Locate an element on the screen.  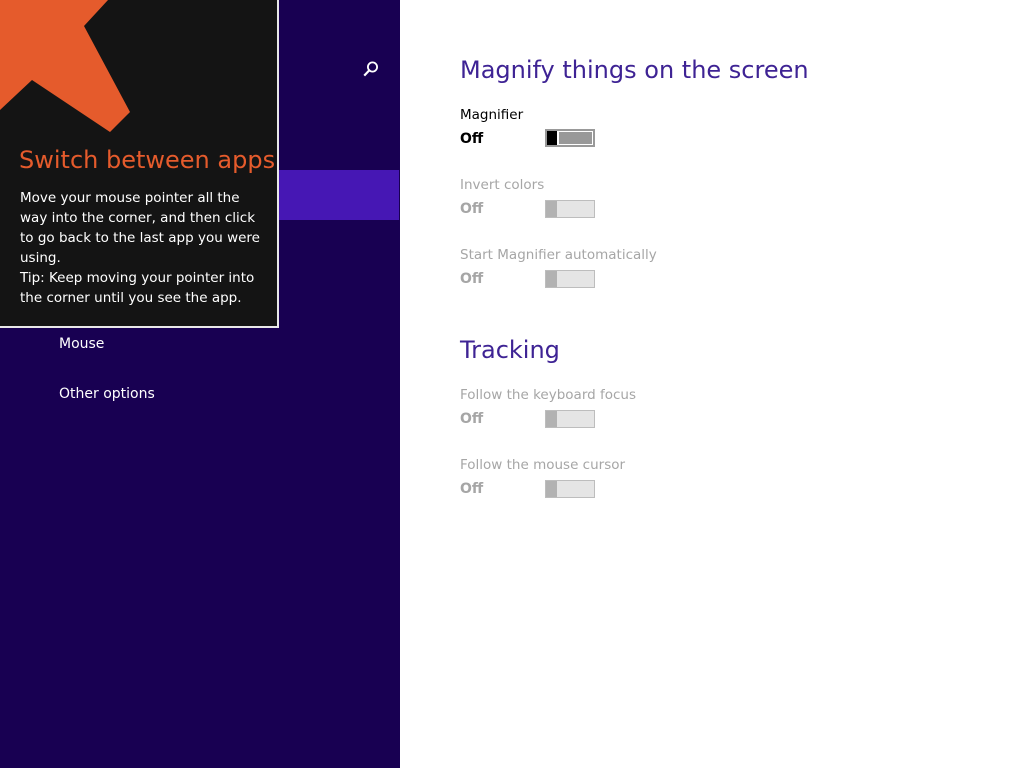
sidebar-item-mouse: Mouse is located at coordinates (81, 344).